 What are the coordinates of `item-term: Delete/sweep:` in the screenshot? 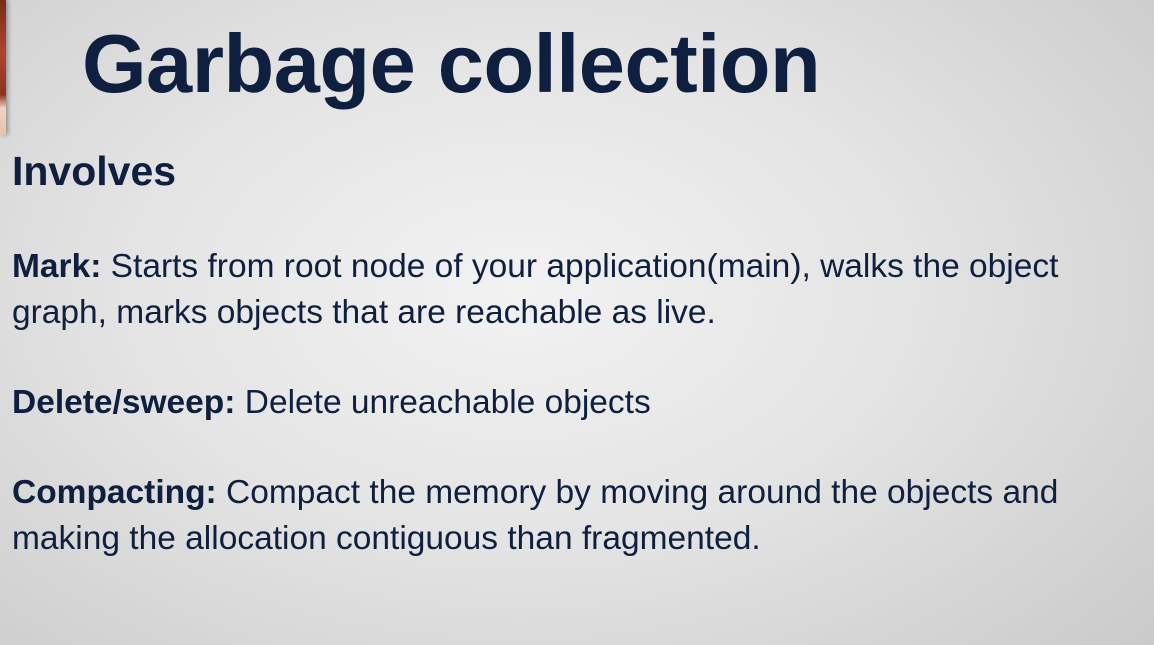 It's located at (124, 402).